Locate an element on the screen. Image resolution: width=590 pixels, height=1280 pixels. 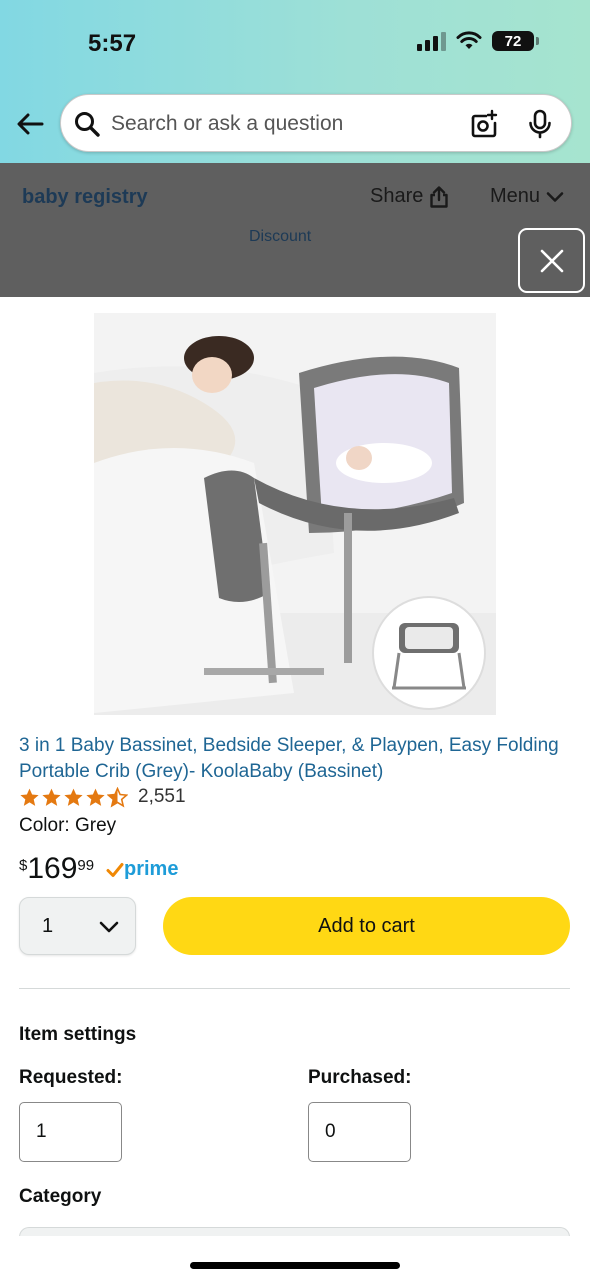
search-input: Search or ask a question is located at coordinates (227, 124).